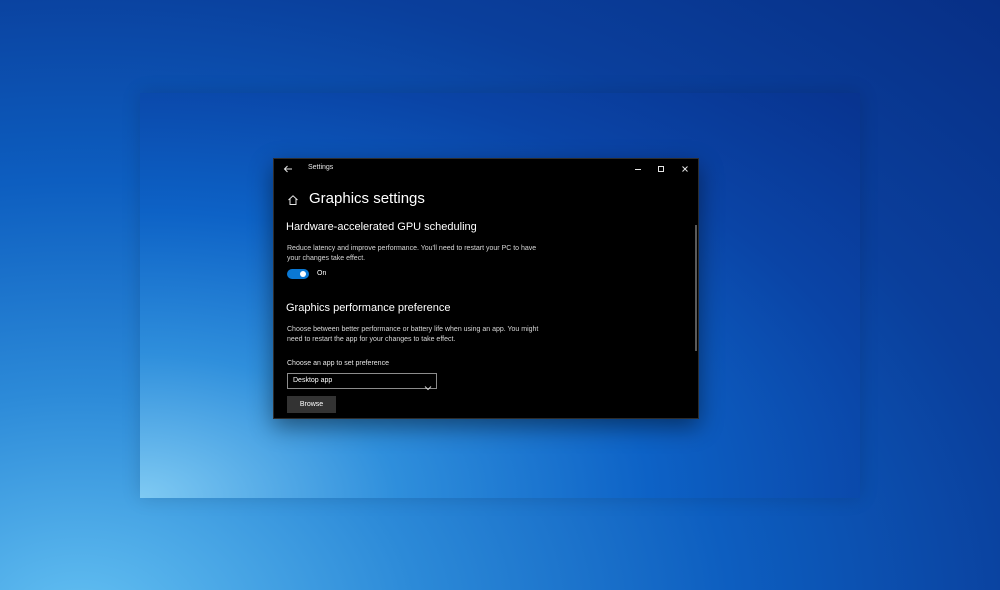 Image resolution: width=1000 pixels, height=590 pixels. I want to click on maximize-icon, so click(661, 169).